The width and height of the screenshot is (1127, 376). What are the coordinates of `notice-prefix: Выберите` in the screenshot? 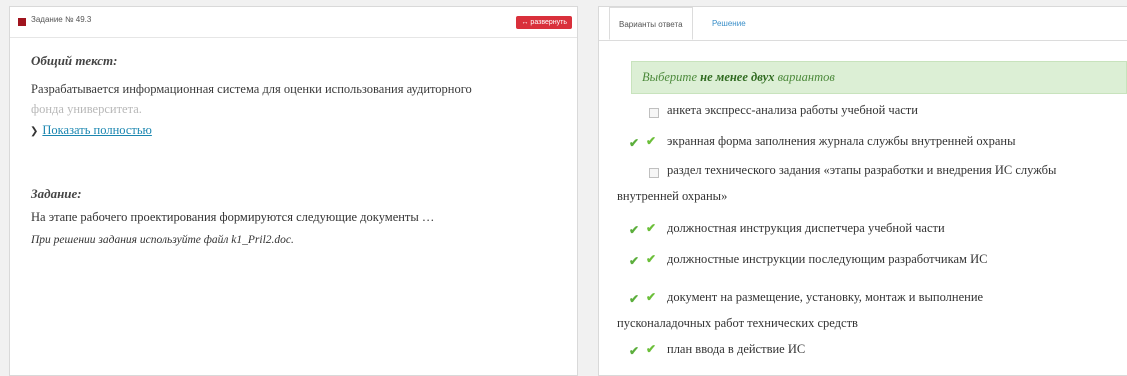 It's located at (671, 77).